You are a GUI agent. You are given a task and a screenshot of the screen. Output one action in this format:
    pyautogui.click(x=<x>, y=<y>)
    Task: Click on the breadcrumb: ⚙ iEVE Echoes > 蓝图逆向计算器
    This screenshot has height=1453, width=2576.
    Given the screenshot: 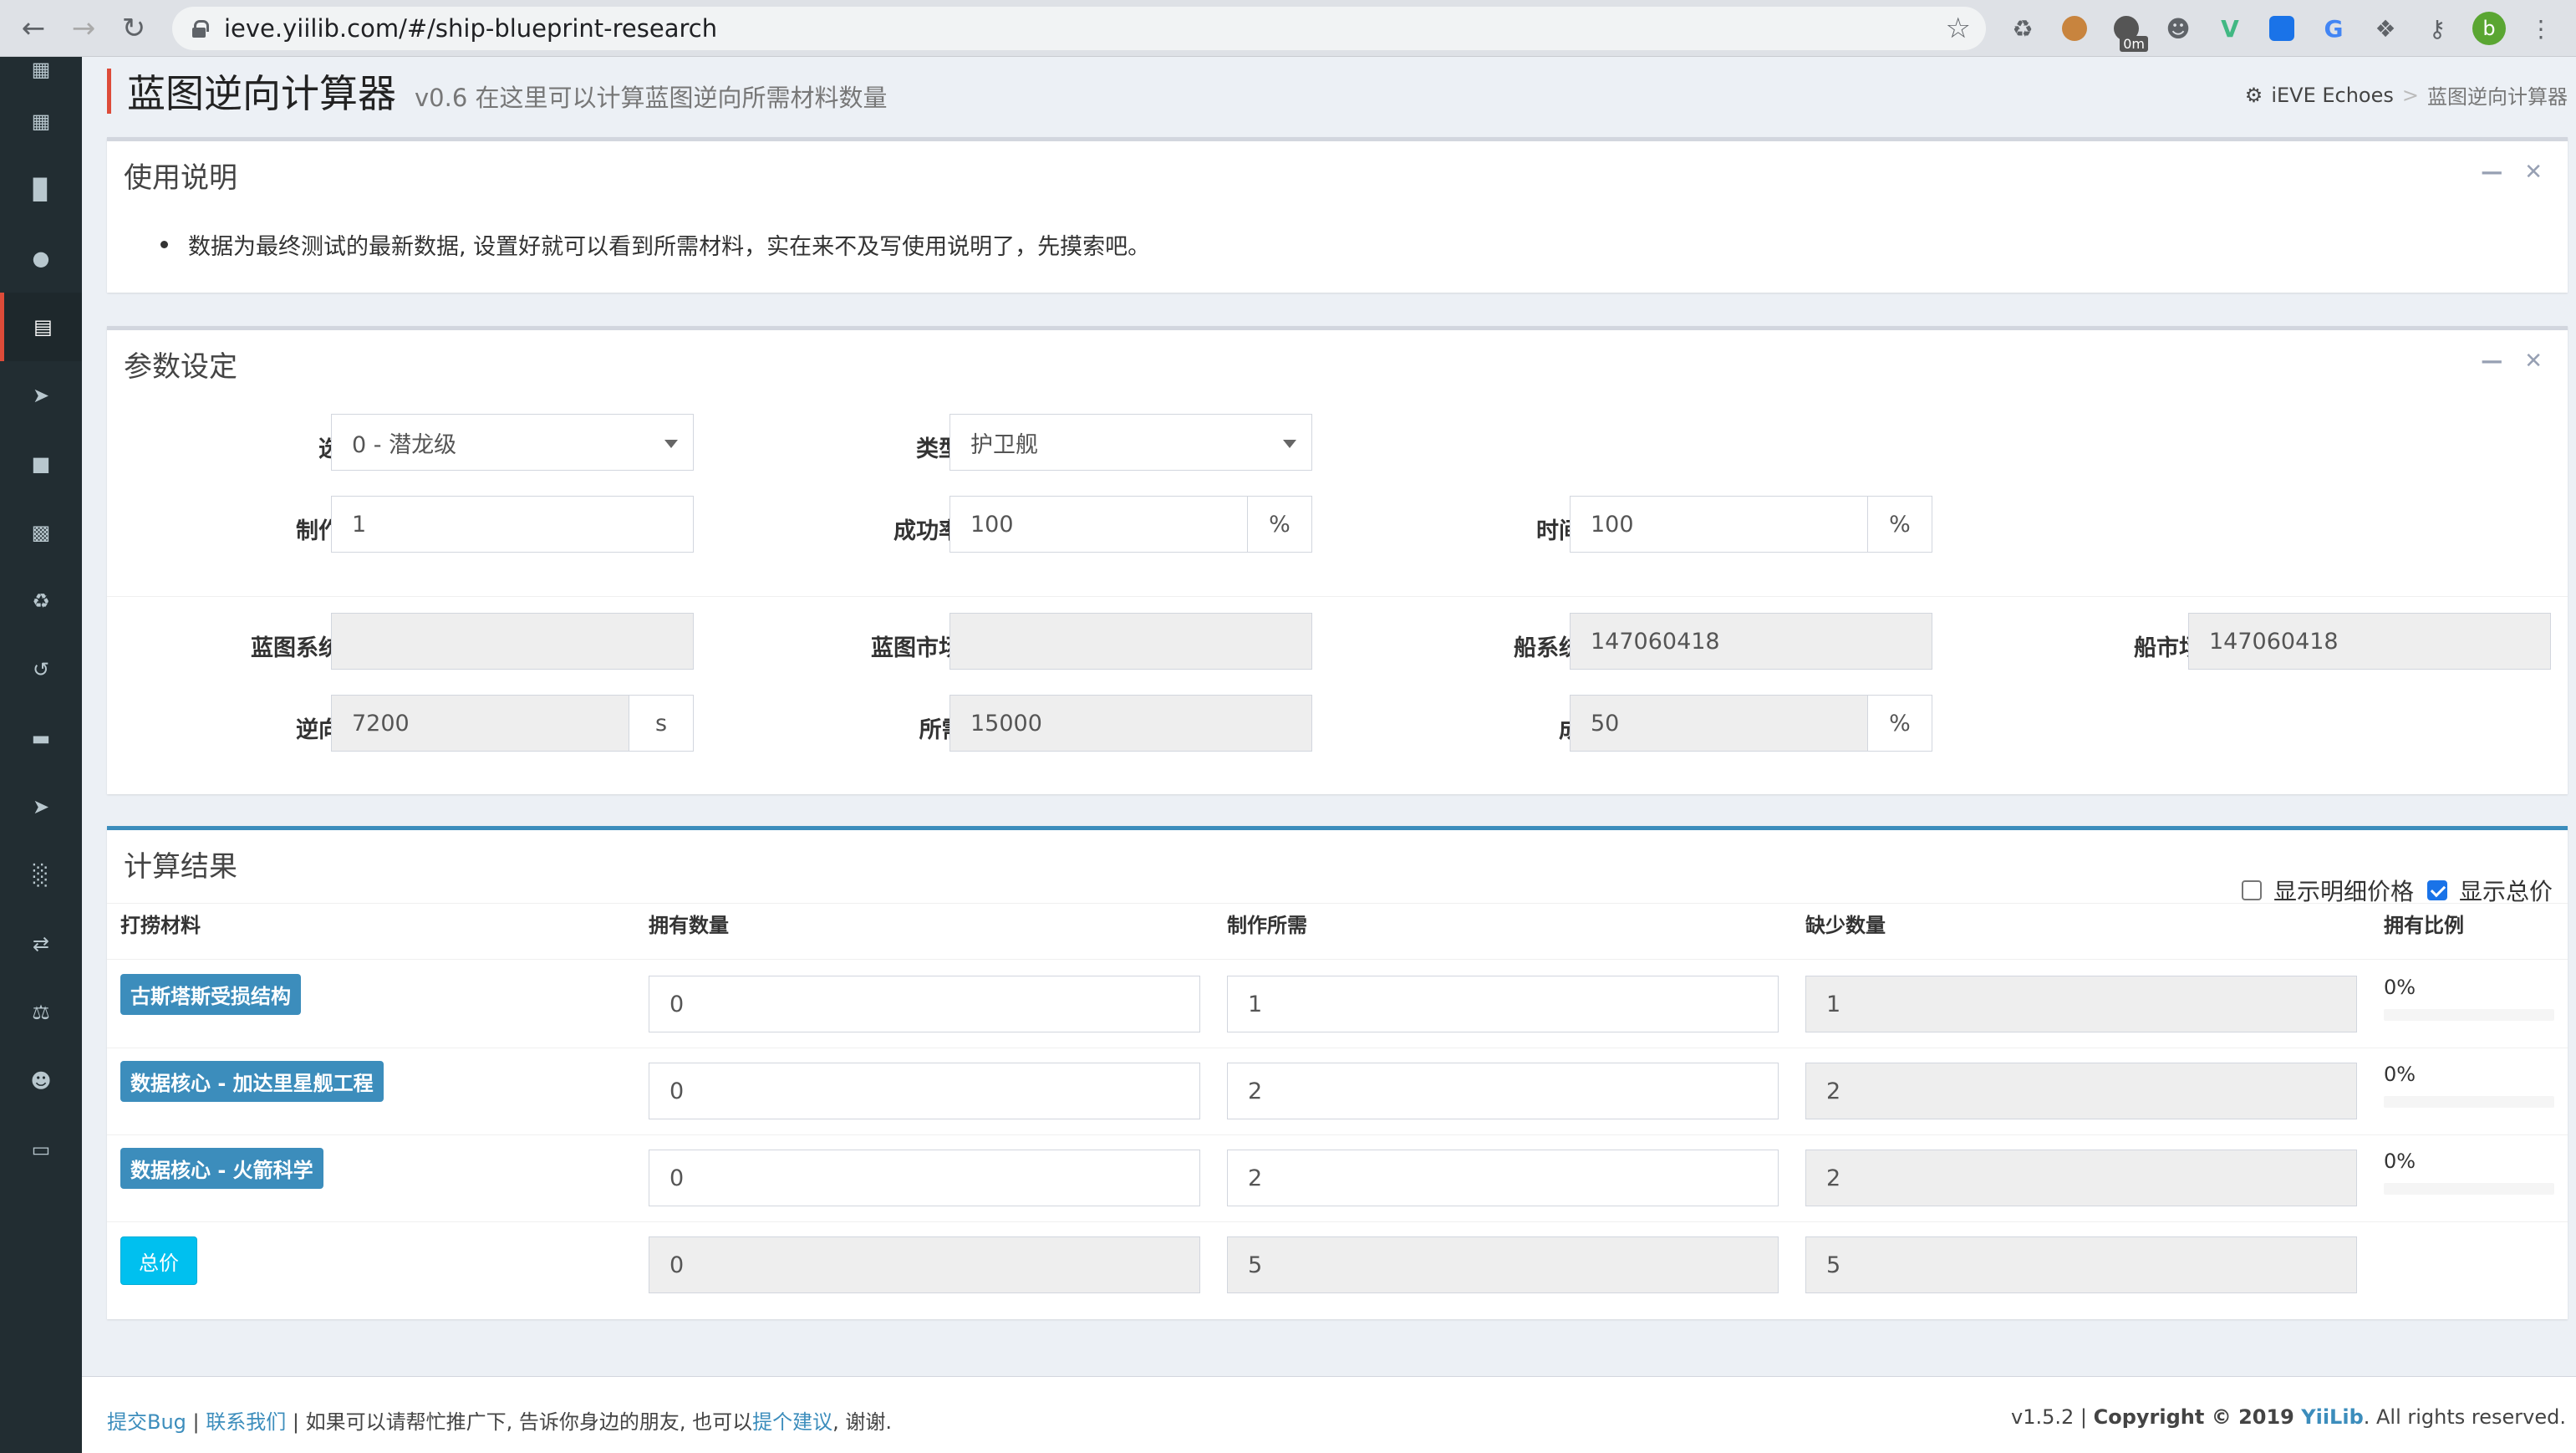 What is the action you would take?
    pyautogui.click(x=2406, y=95)
    